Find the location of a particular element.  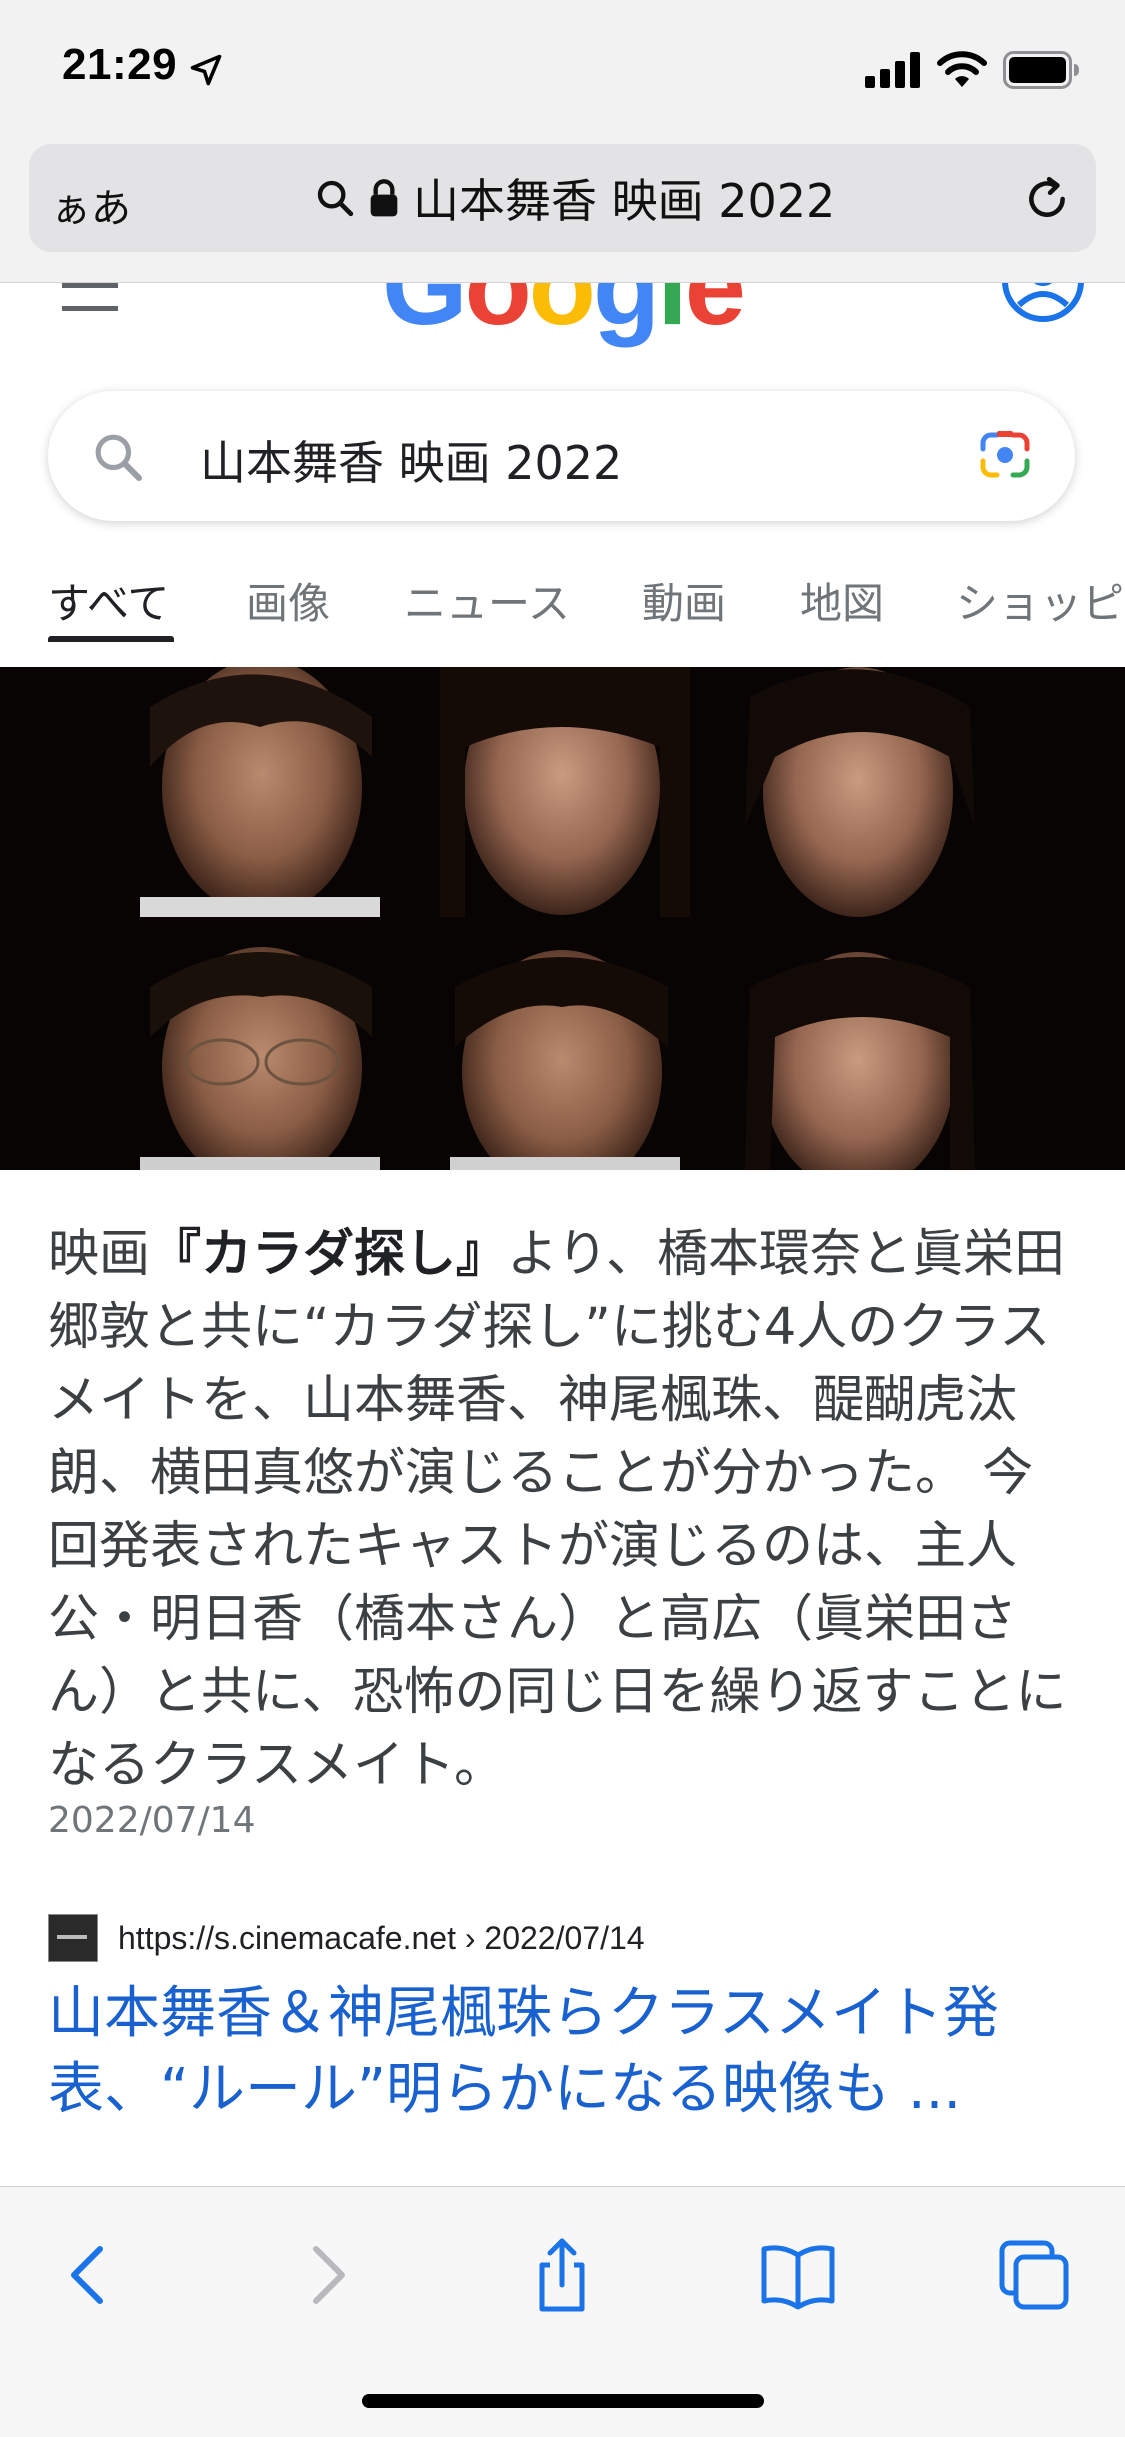

google-logo-letter: l is located at coordinates (672, 315).